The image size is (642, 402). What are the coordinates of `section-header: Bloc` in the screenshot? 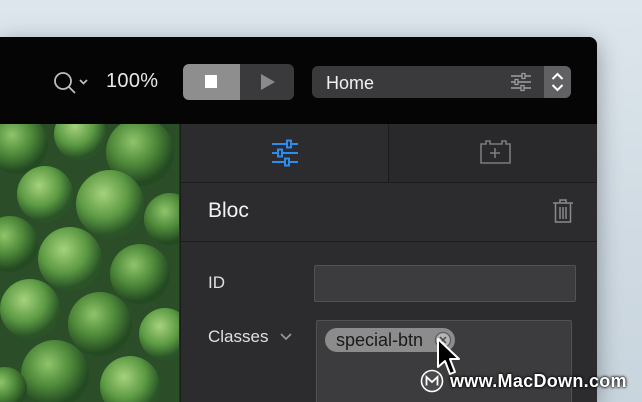 It's located at (389, 212).